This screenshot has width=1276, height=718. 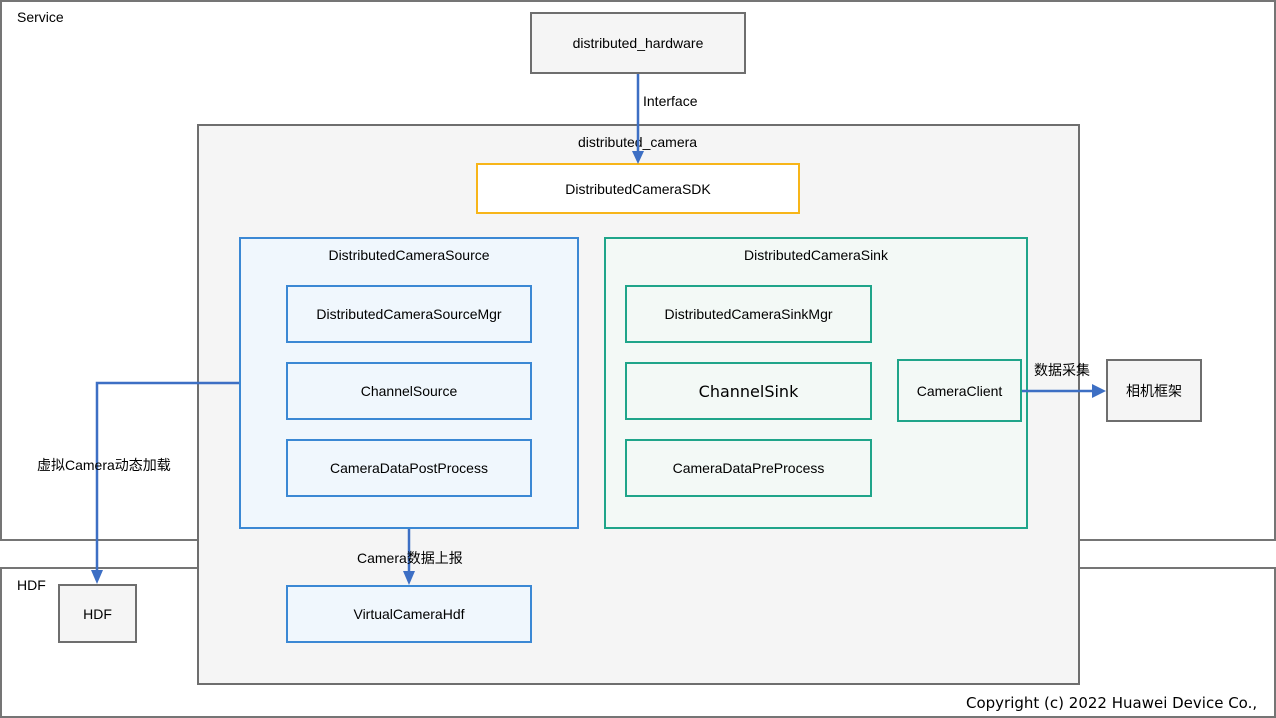 I want to click on sink-mgr-node: DistributedCameraSinkMgr, so click(x=748, y=314).